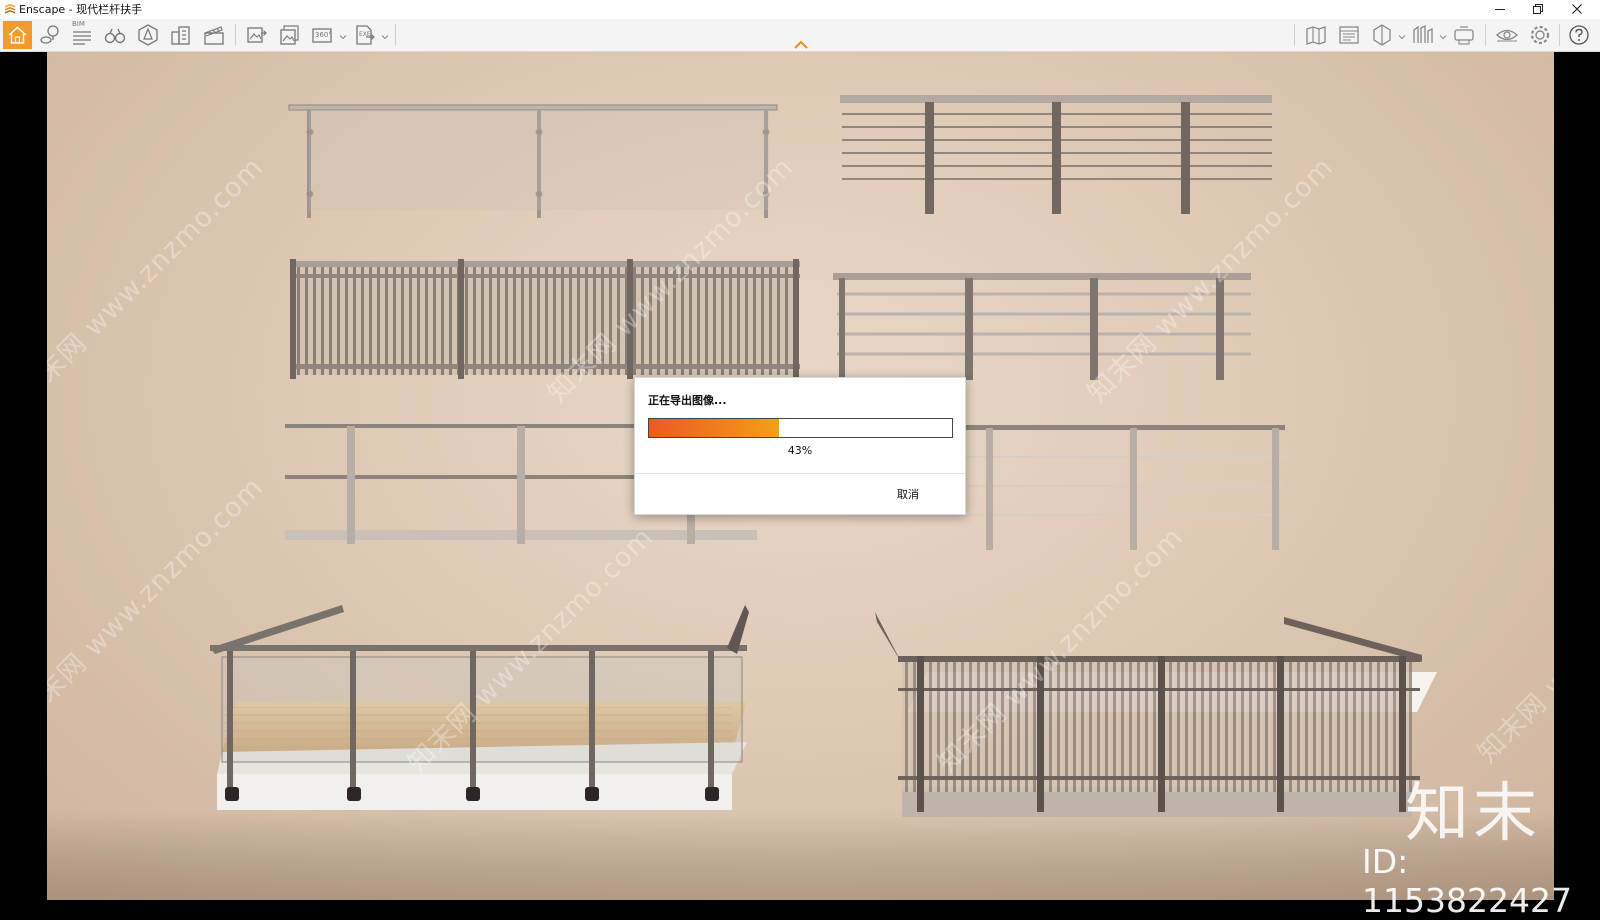  I want to click on material-editor-button, so click(1349, 35).